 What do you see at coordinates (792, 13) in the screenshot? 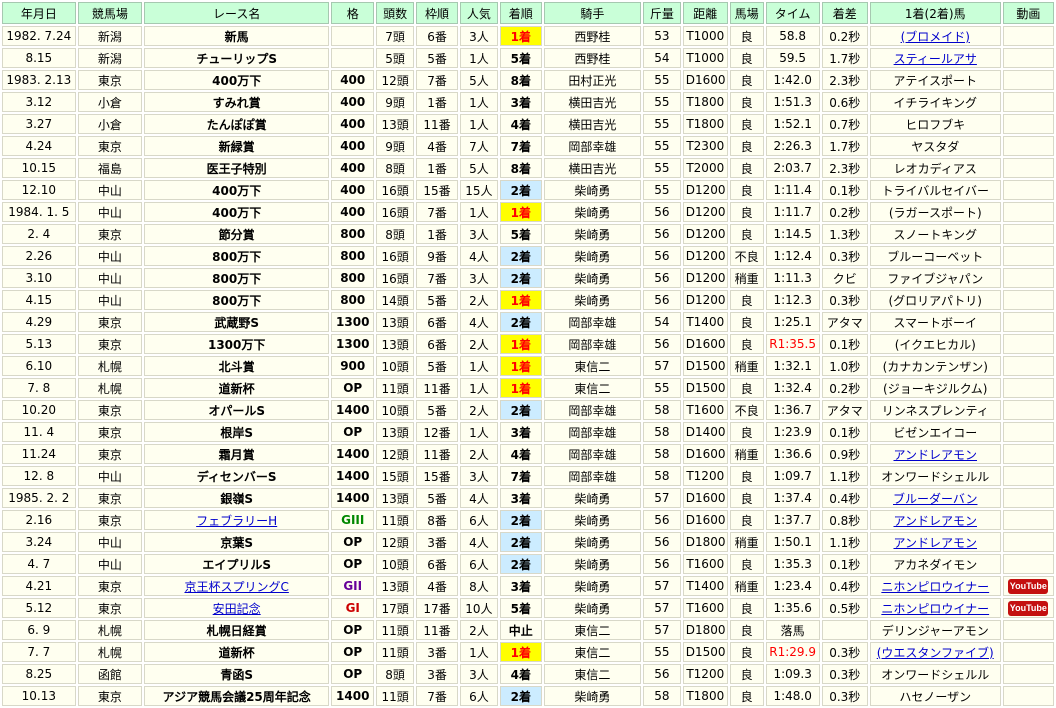
I see `header-time: タイム` at bounding box center [792, 13].